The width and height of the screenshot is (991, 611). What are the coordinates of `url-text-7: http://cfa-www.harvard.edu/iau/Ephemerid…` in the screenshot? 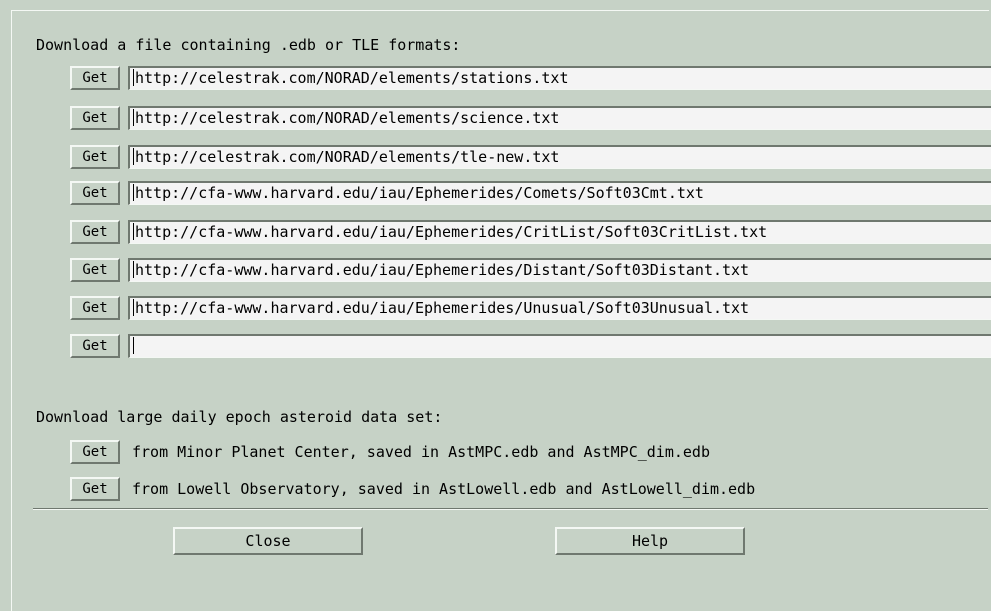 It's located at (442, 308).